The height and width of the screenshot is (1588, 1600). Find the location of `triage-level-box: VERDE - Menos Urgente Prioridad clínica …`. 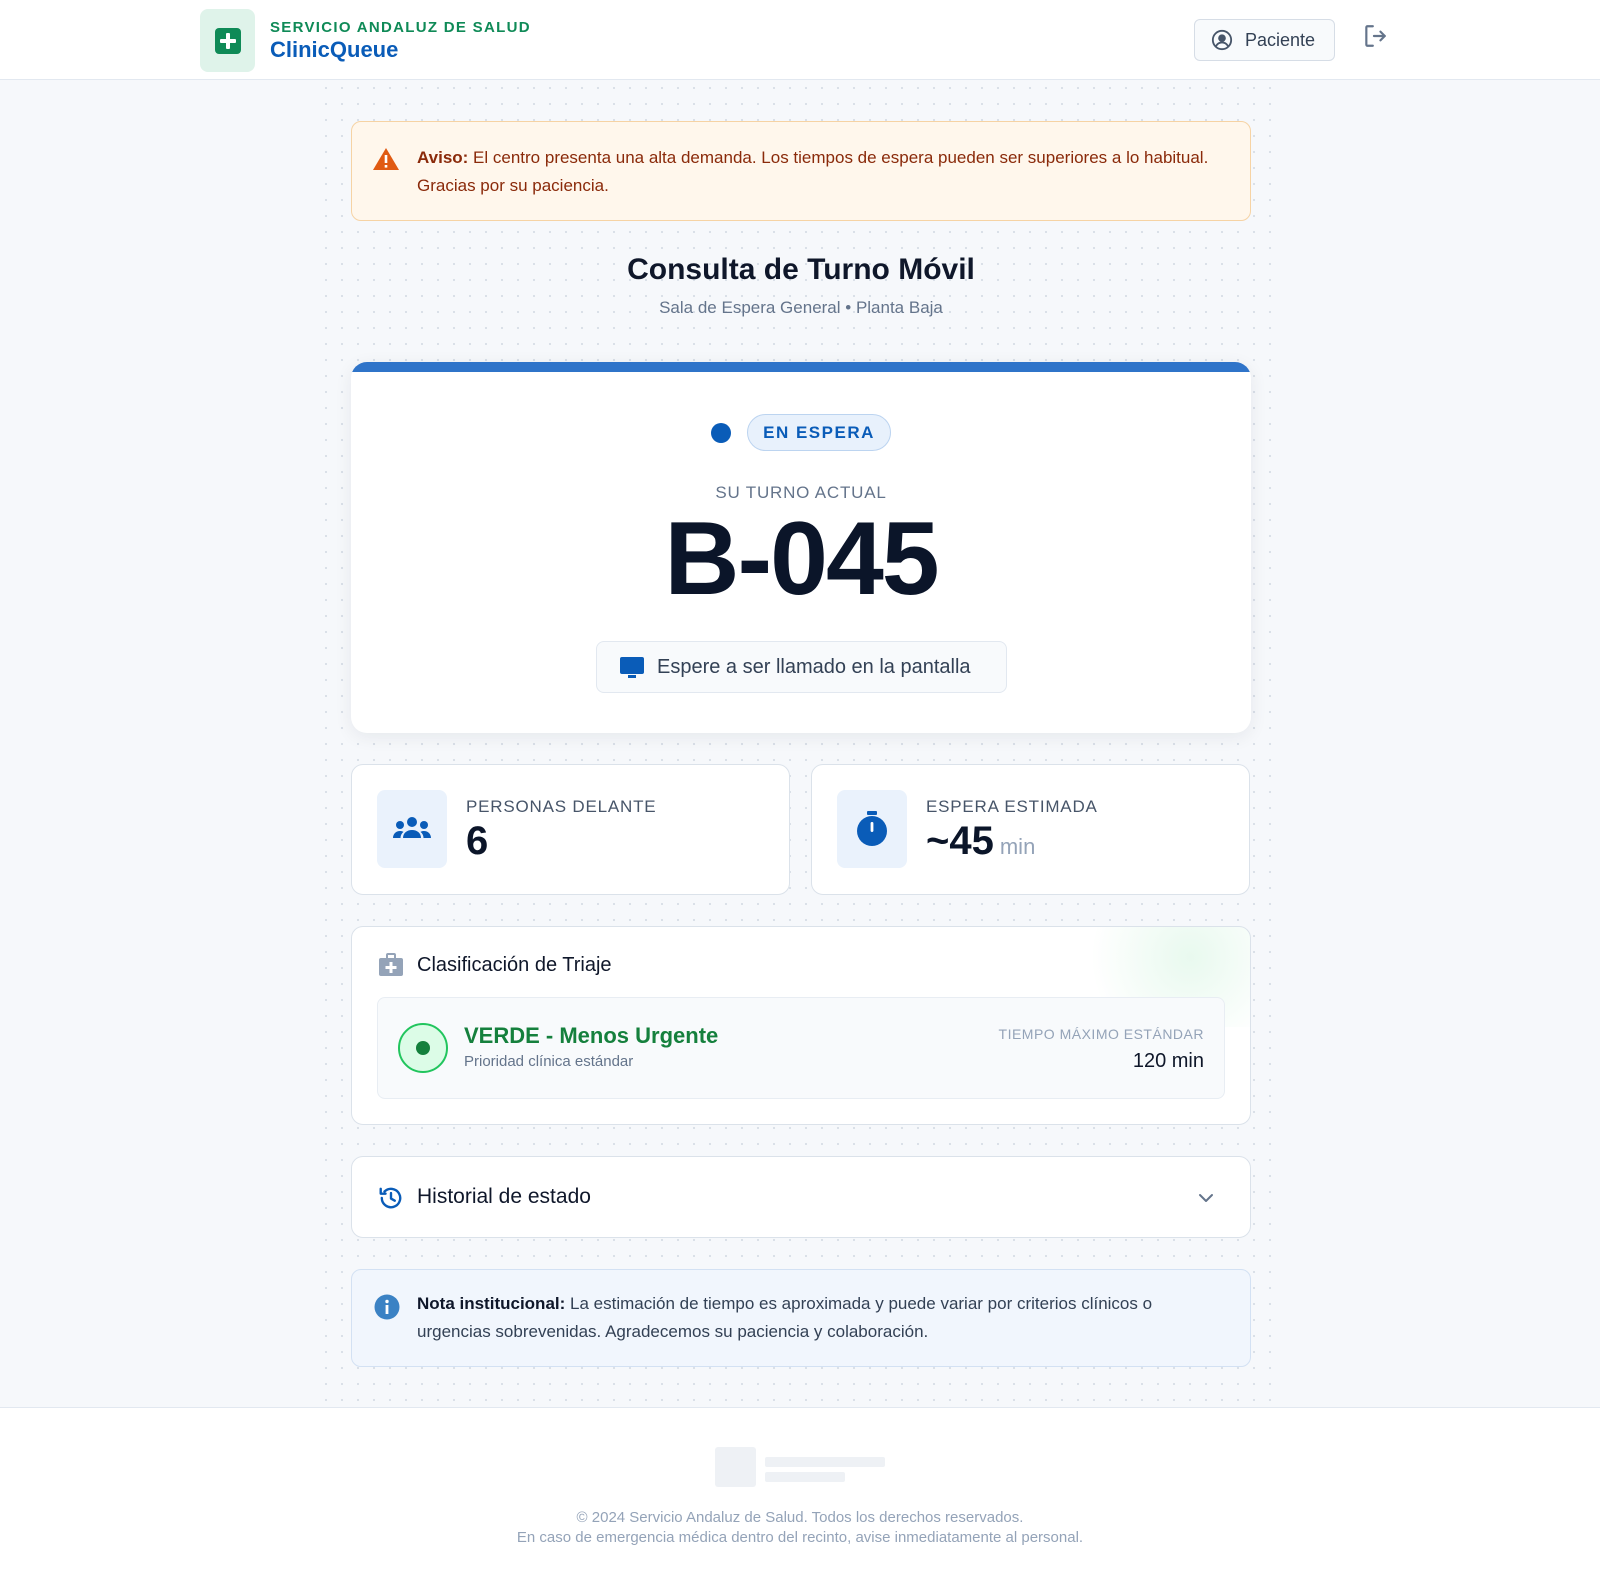

triage-level-box: VERDE - Menos Urgente Prioridad clínica … is located at coordinates (801, 1048).